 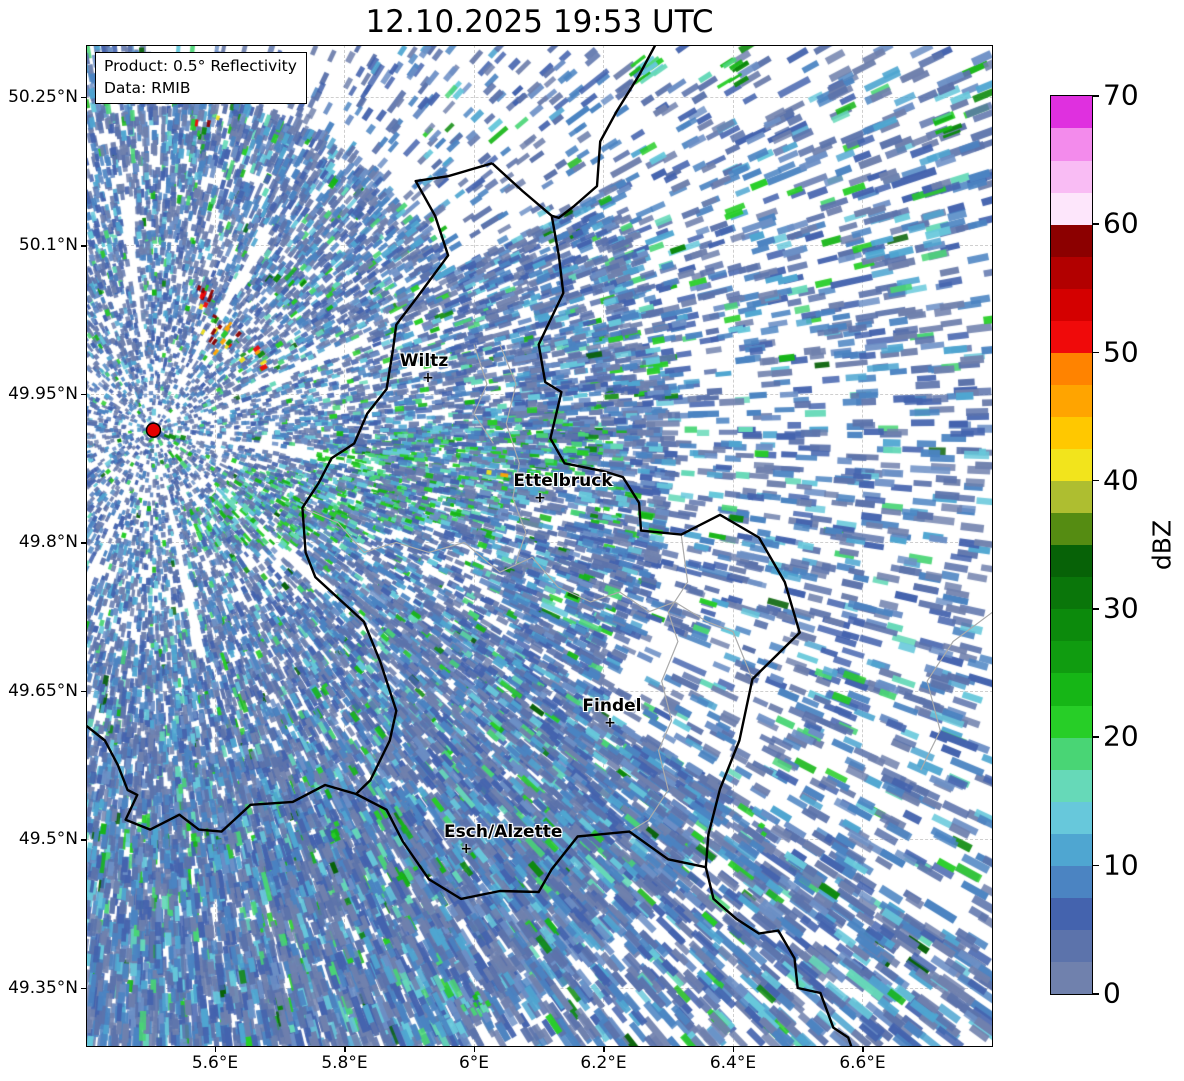 What do you see at coordinates (612, 705) in the screenshot?
I see `city-label: Findel` at bounding box center [612, 705].